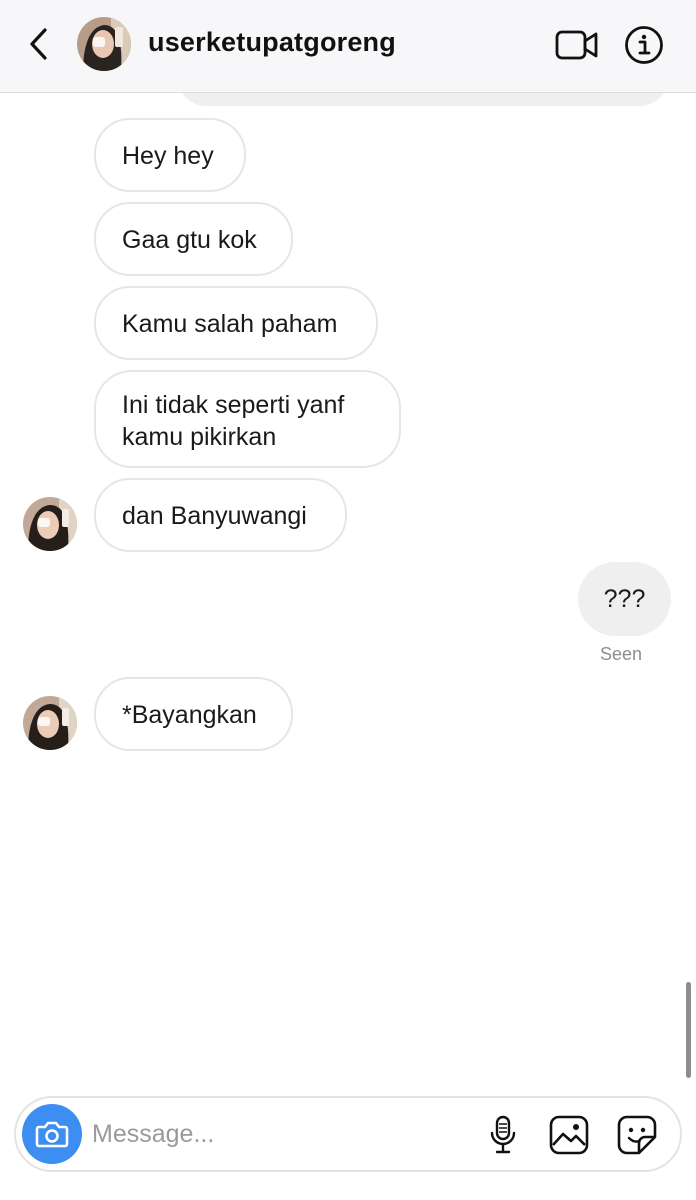  I want to click on message-text: Gaa gtu kok, so click(189, 240).